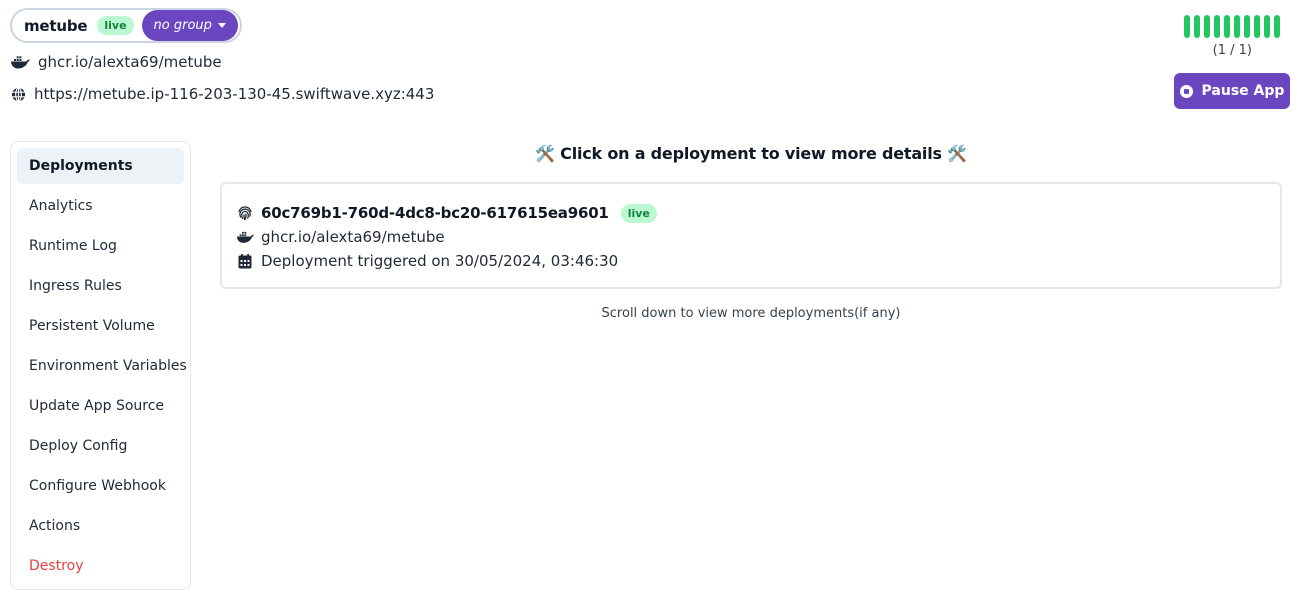 Image resolution: width=1300 pixels, height=604 pixels. Describe the element at coordinates (245, 213) in the screenshot. I see `fingerprint-icon` at that location.